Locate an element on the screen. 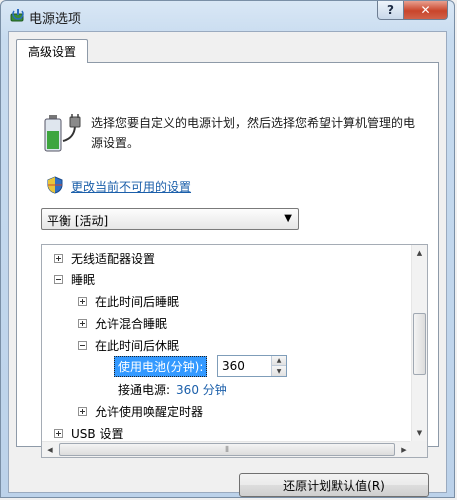  power-plan-dropdown: 平衡 [活动] ▼ is located at coordinates (170, 219).